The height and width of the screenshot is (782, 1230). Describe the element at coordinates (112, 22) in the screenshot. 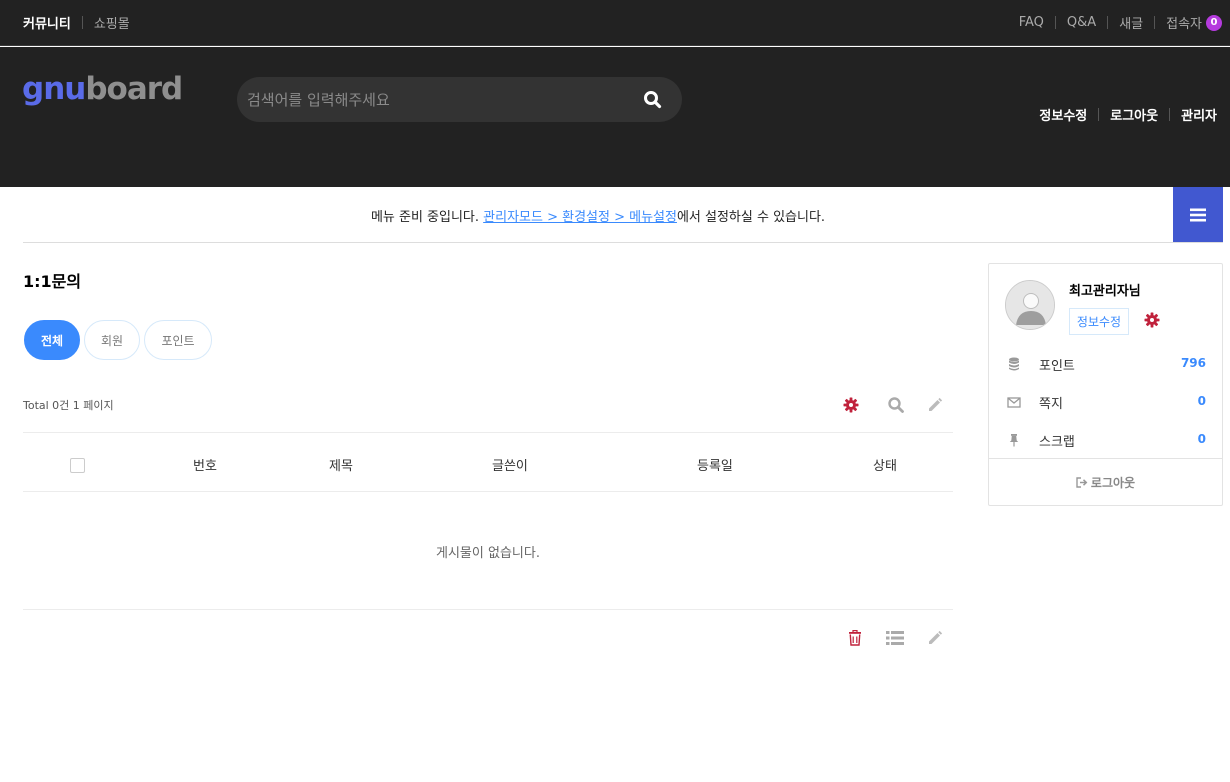

I see `shop-link: 쇼핑몰` at that location.